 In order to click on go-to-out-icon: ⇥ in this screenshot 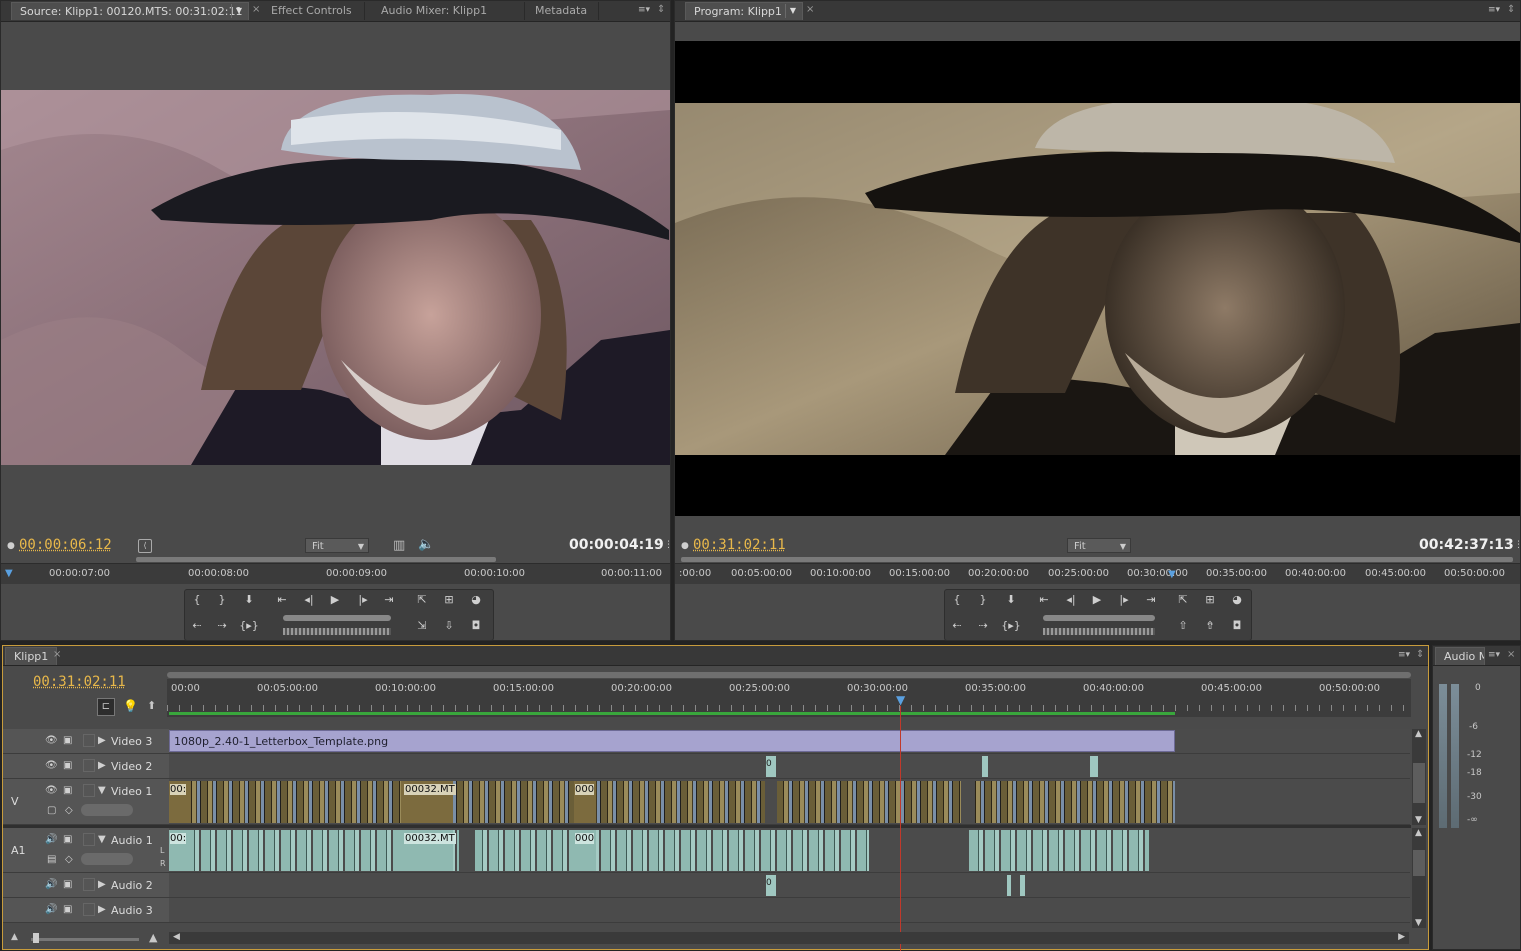, I will do `click(1151, 600)`.